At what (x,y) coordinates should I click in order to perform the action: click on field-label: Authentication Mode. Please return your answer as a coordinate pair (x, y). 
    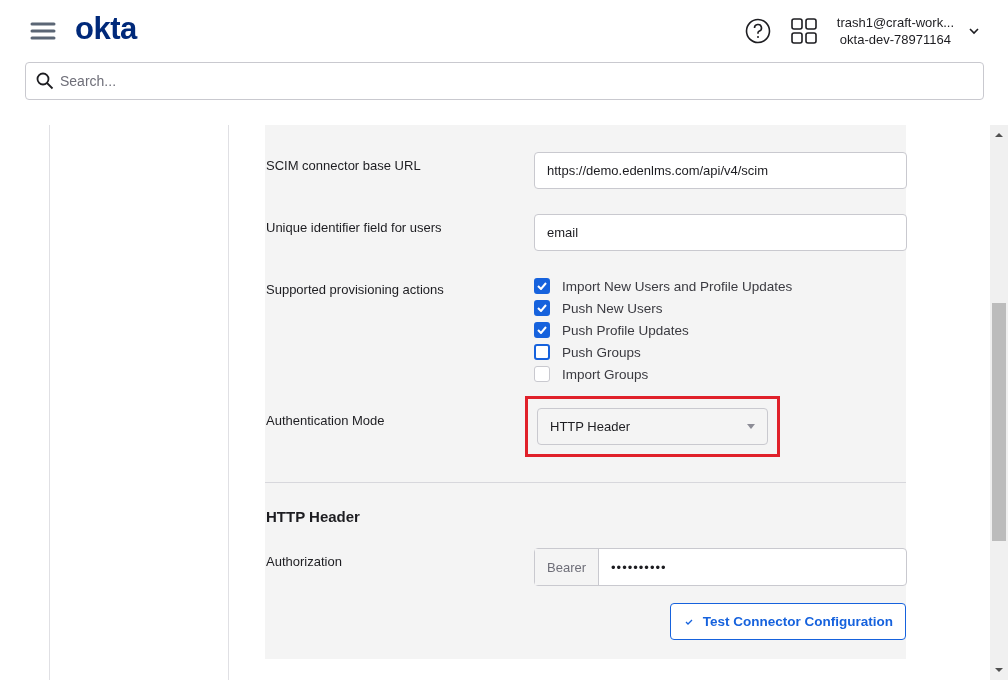
    Looking at the image, I should click on (326, 421).